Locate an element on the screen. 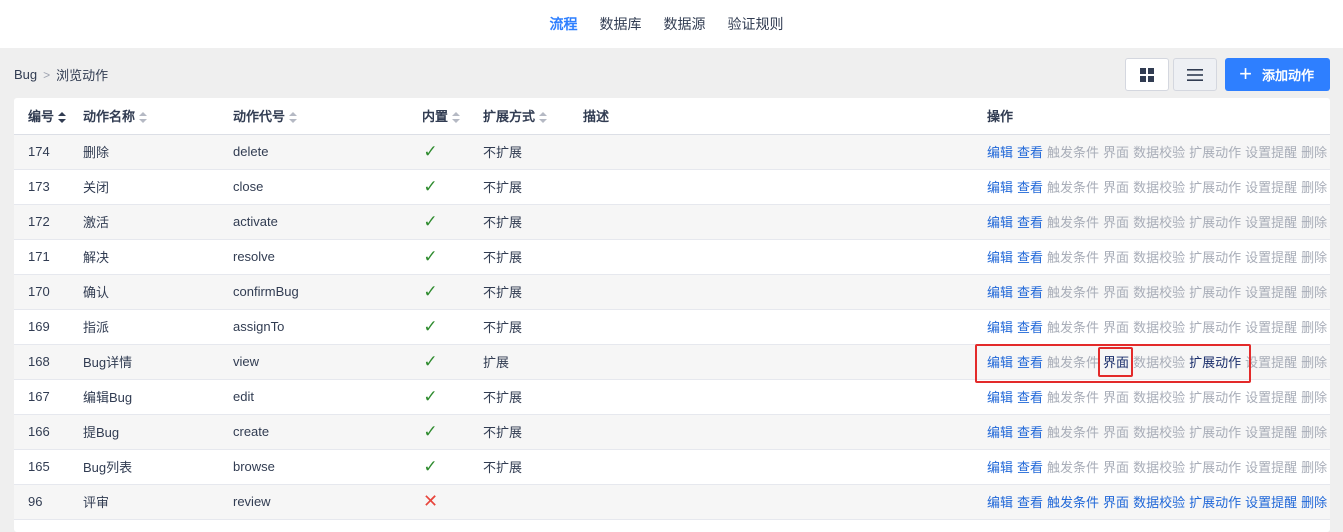  col-id: 编号 is located at coordinates (48, 116).